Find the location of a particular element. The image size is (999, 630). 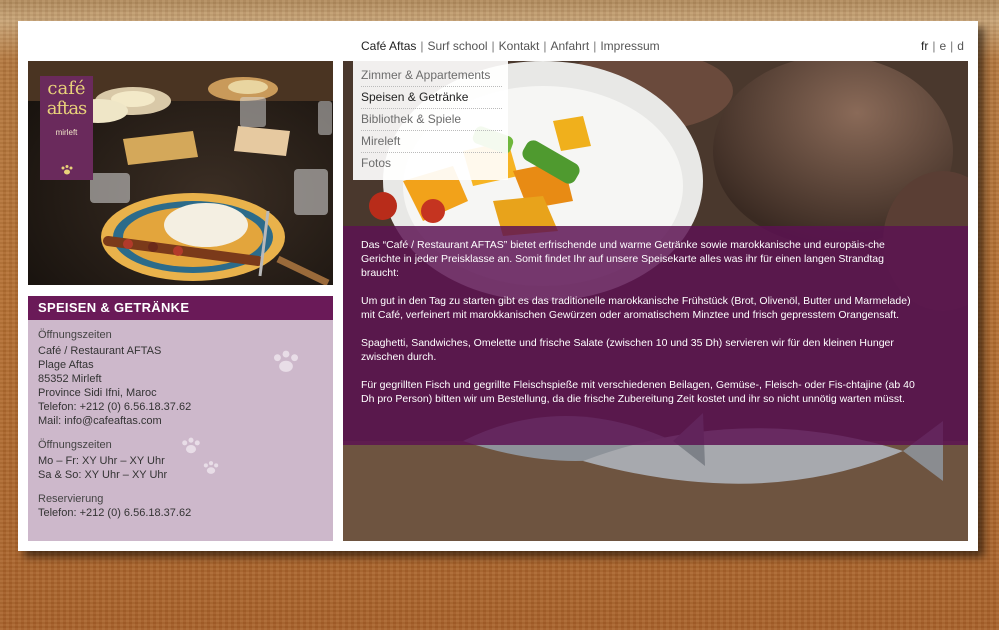

submenu-bibliothek-spiele: Bibliothek & Spiele is located at coordinates (431, 120).